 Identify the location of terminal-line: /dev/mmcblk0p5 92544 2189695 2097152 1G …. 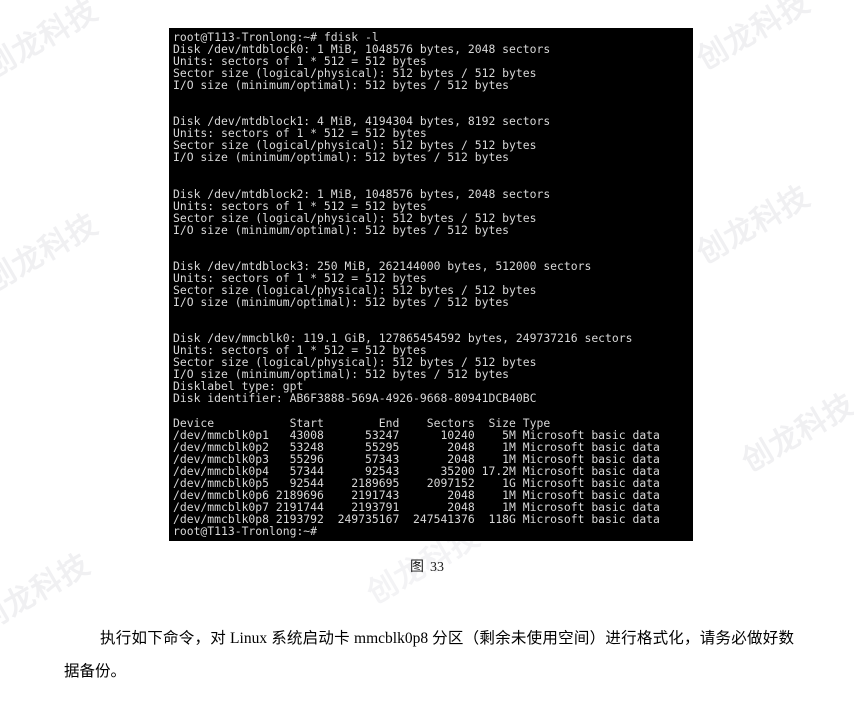
(416, 482).